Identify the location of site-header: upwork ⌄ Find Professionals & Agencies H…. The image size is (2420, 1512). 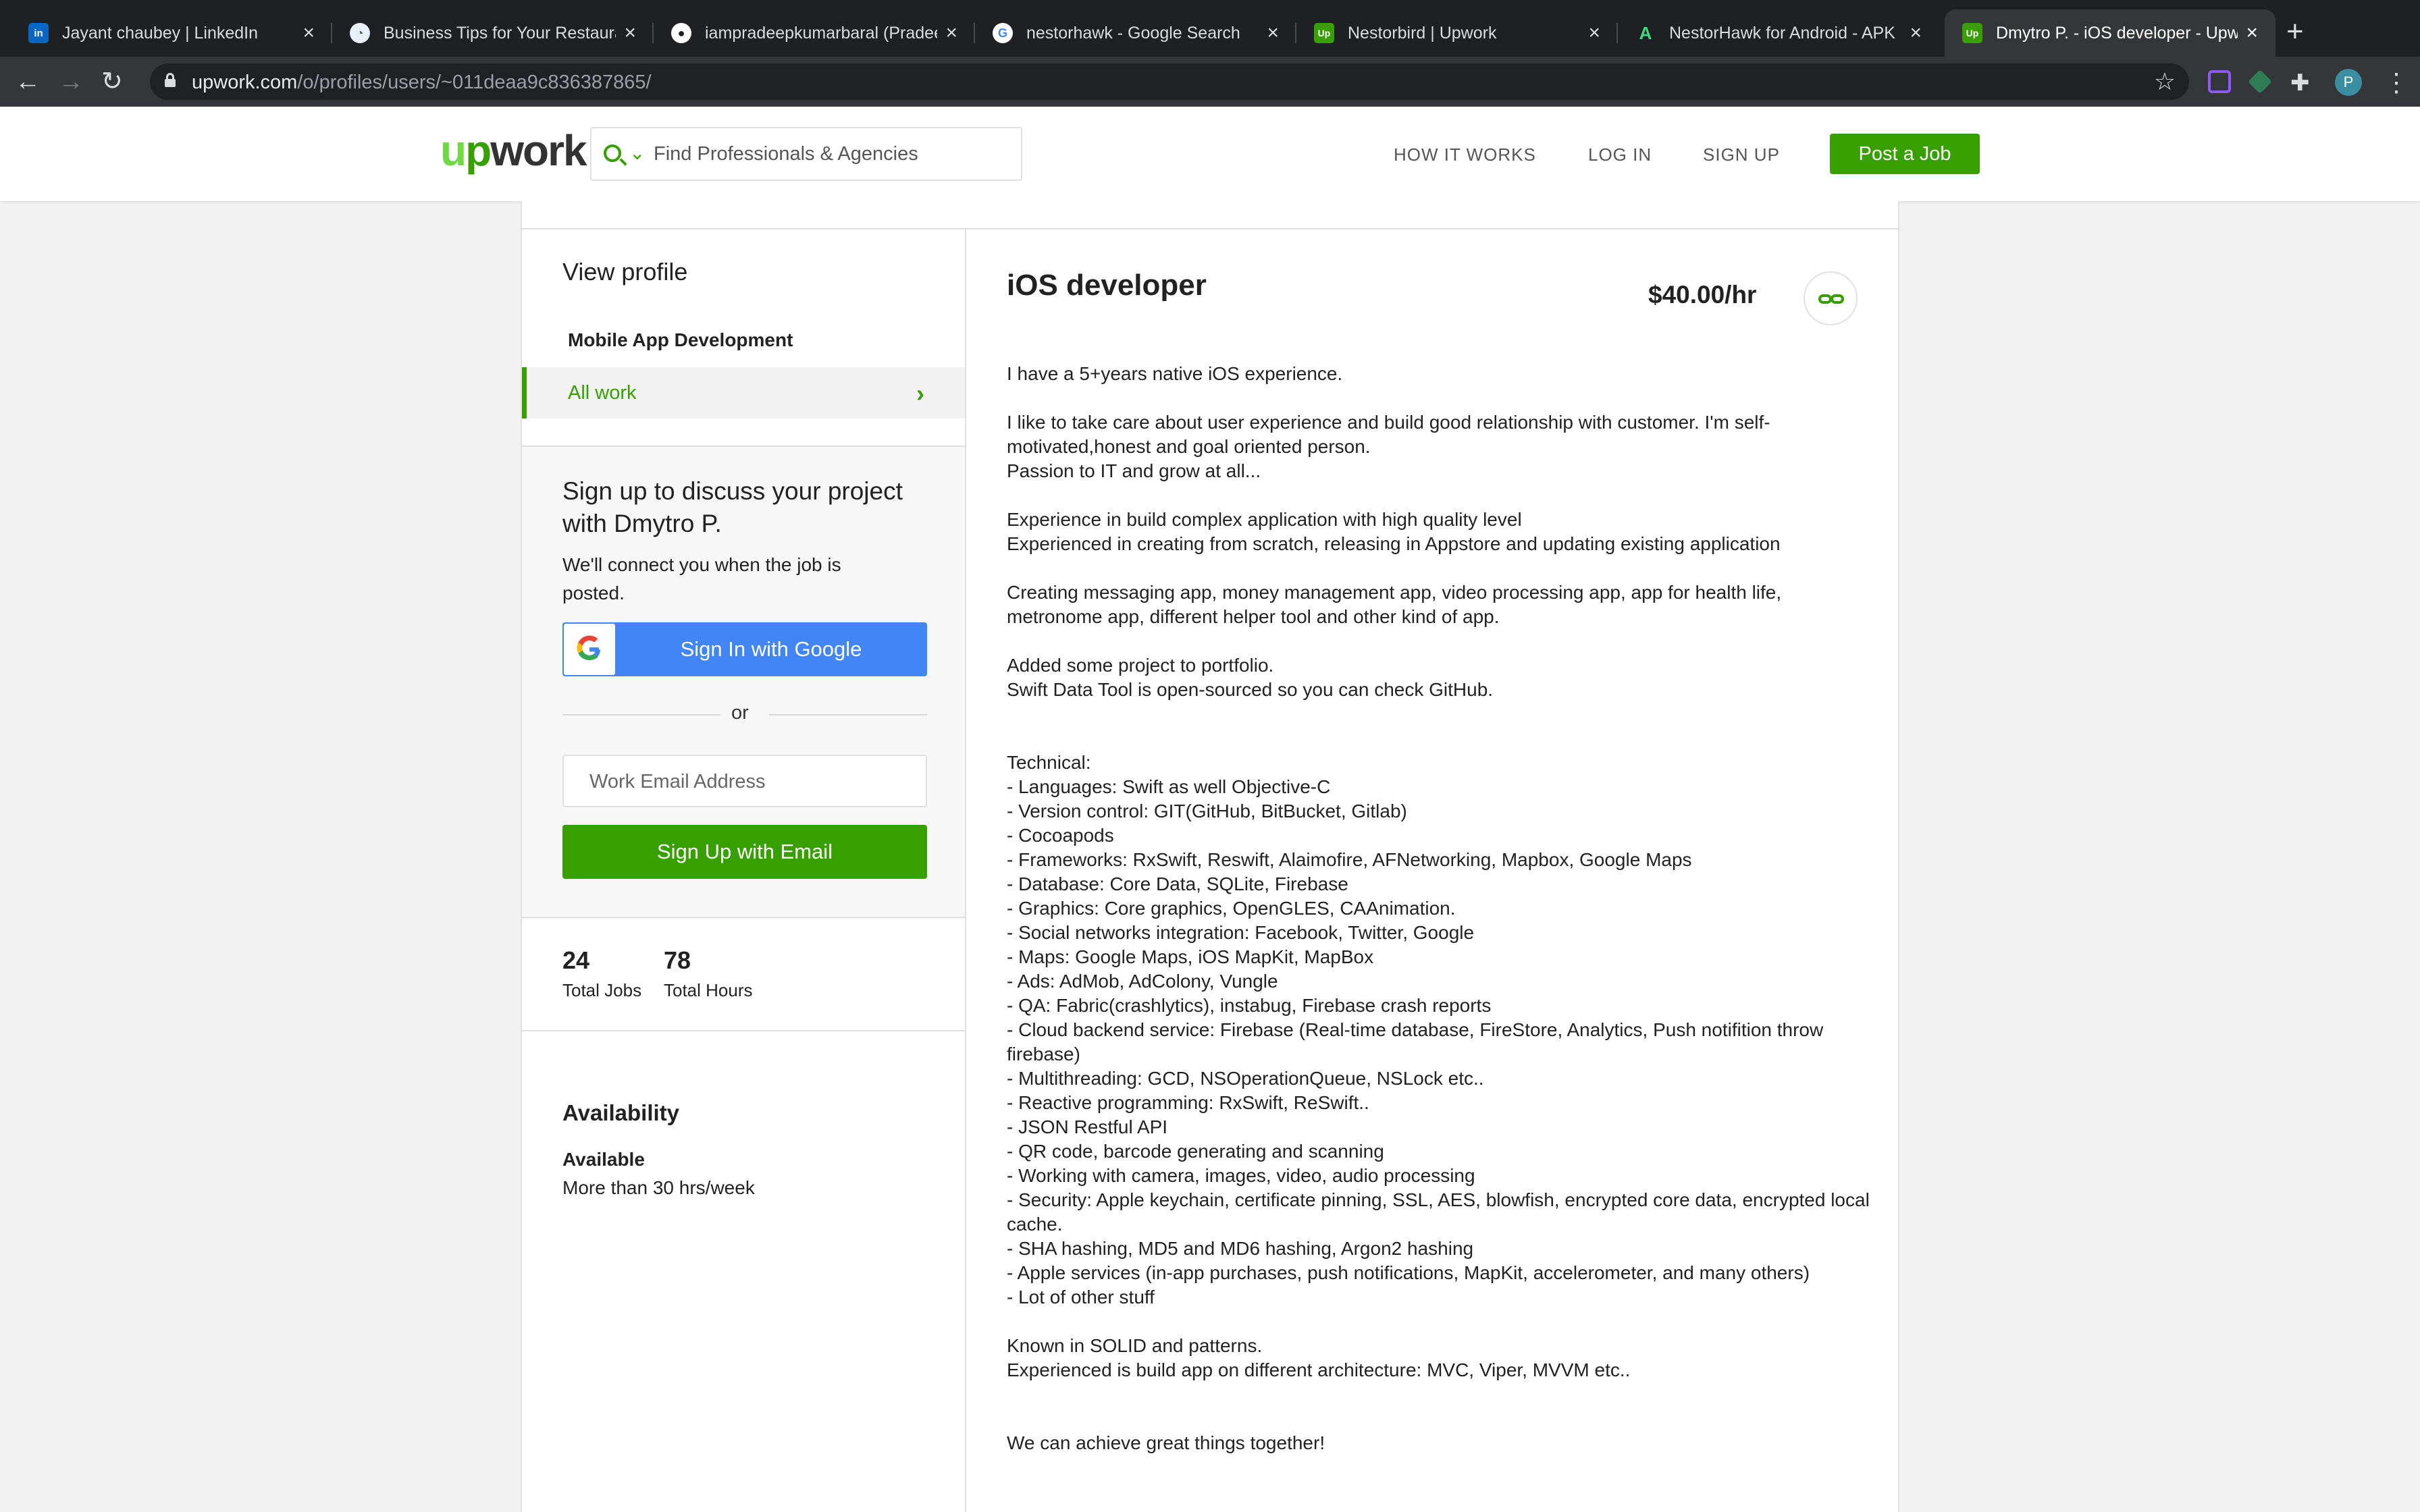
(1210, 154).